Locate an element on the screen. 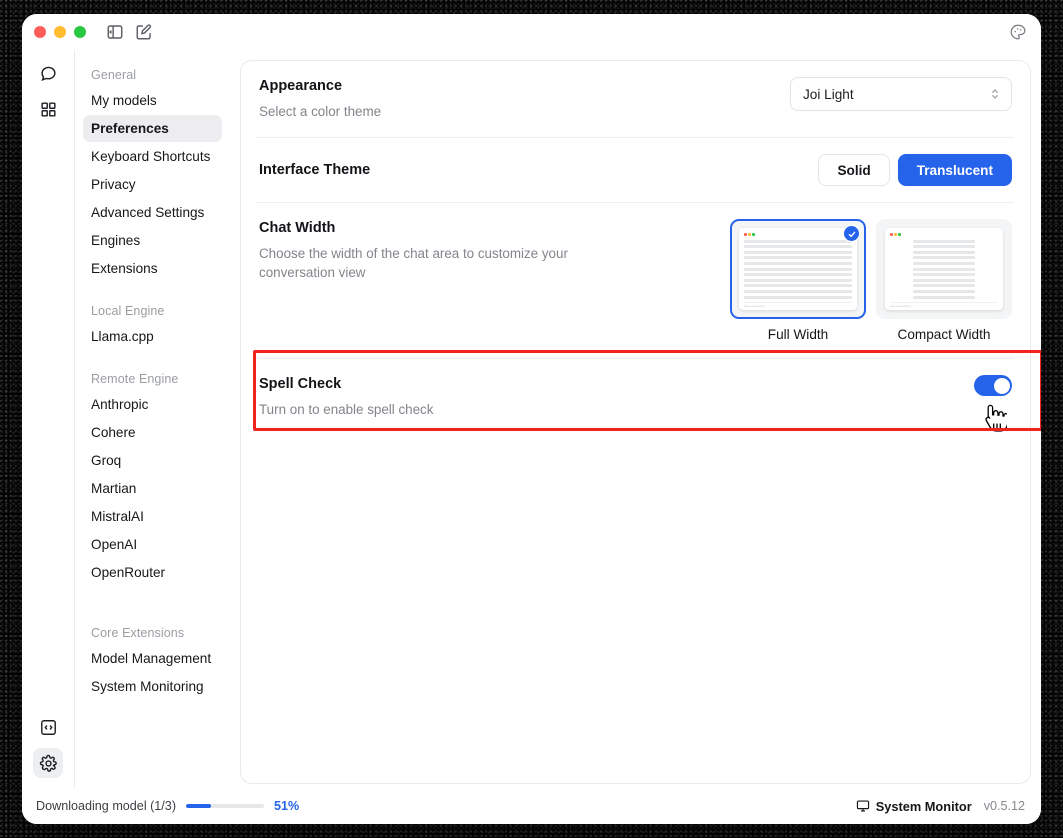 This screenshot has height=838, width=1063. chat-width-option-full: Ask me anything Full Width is located at coordinates (798, 280).